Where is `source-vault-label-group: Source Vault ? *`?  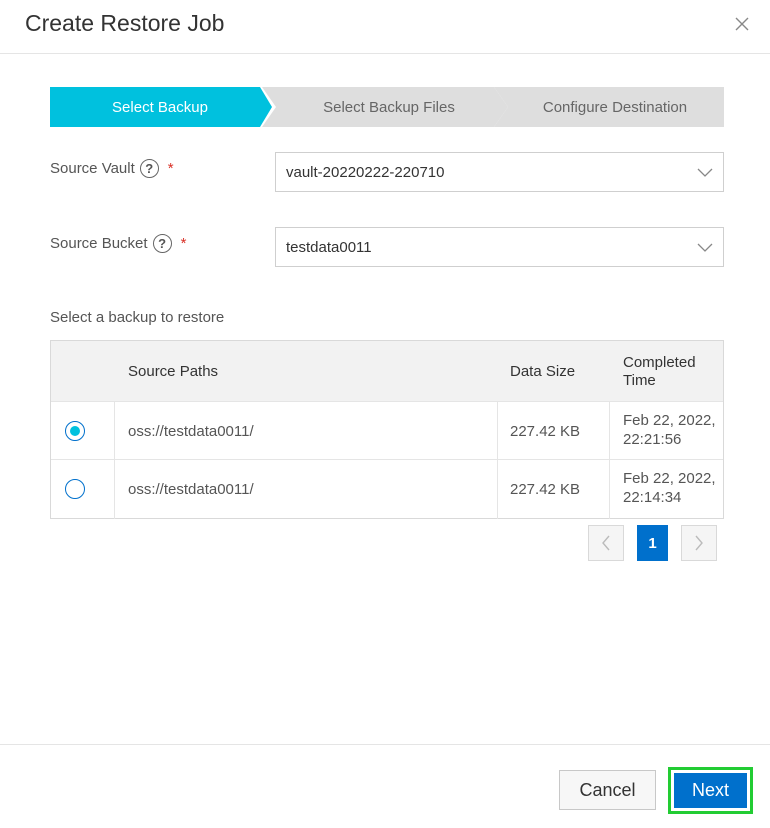 source-vault-label-group: Source Vault ? * is located at coordinates (112, 168).